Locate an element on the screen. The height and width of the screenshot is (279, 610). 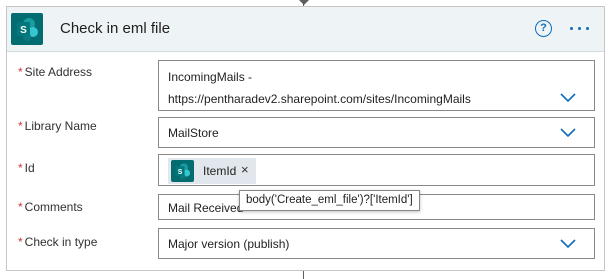
dynamic-content-token: S ItemId × is located at coordinates (212, 171).